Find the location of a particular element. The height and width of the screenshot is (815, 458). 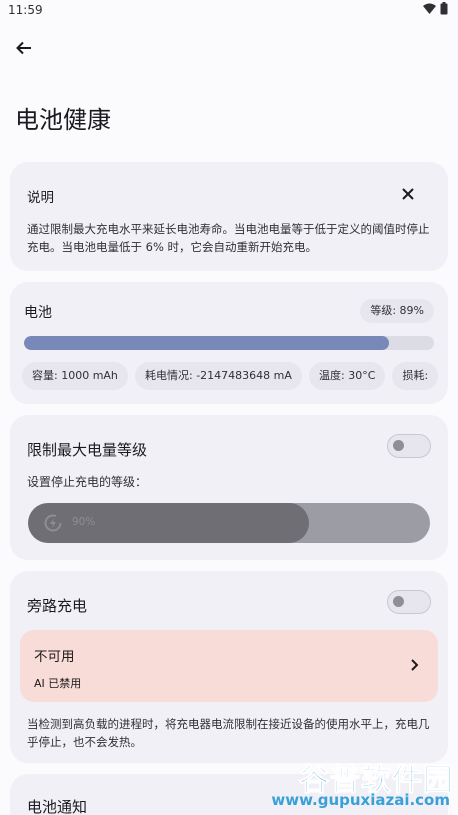

back-button is located at coordinates (24, 48).